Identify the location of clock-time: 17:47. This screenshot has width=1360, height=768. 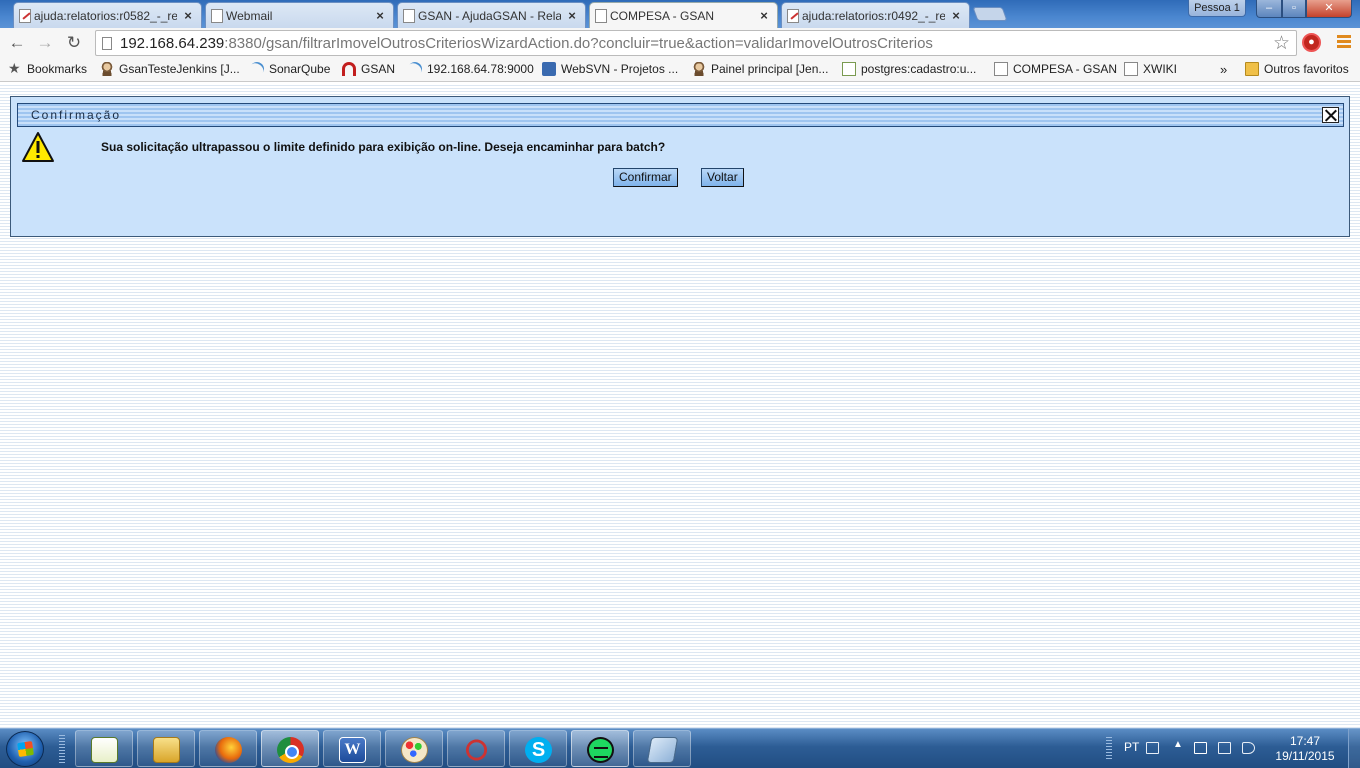
(1305, 741).